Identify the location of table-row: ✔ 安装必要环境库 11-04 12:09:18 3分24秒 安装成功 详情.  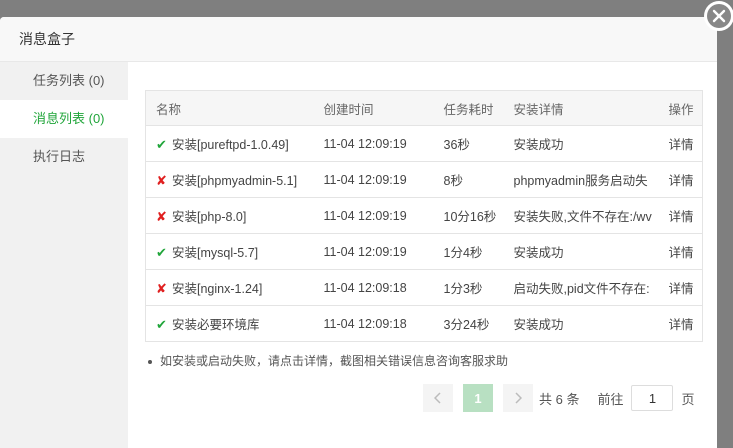
(424, 323).